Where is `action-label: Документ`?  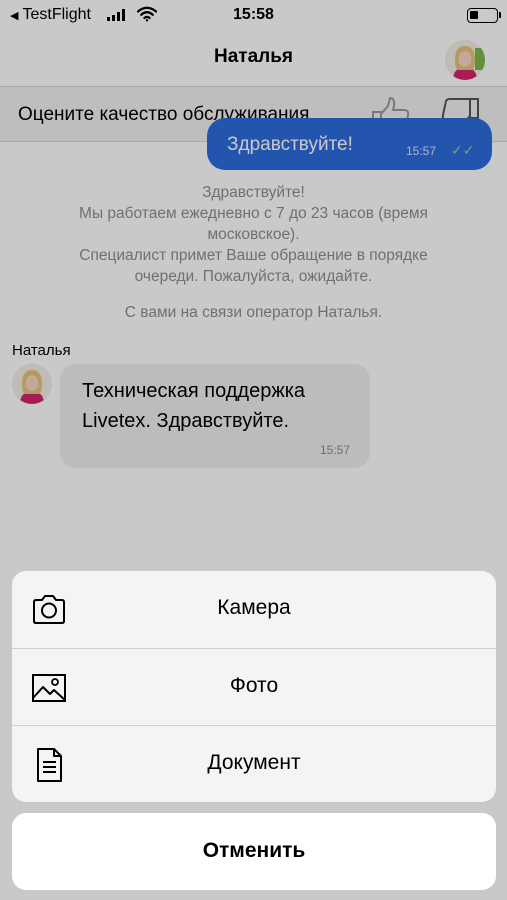 action-label: Документ is located at coordinates (254, 762).